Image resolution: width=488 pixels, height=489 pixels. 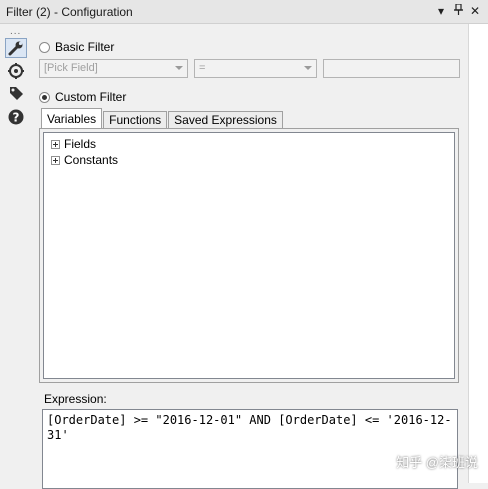 What do you see at coordinates (437, 462) in the screenshot?
I see `watermark: 知乎 @柒班说` at bounding box center [437, 462].